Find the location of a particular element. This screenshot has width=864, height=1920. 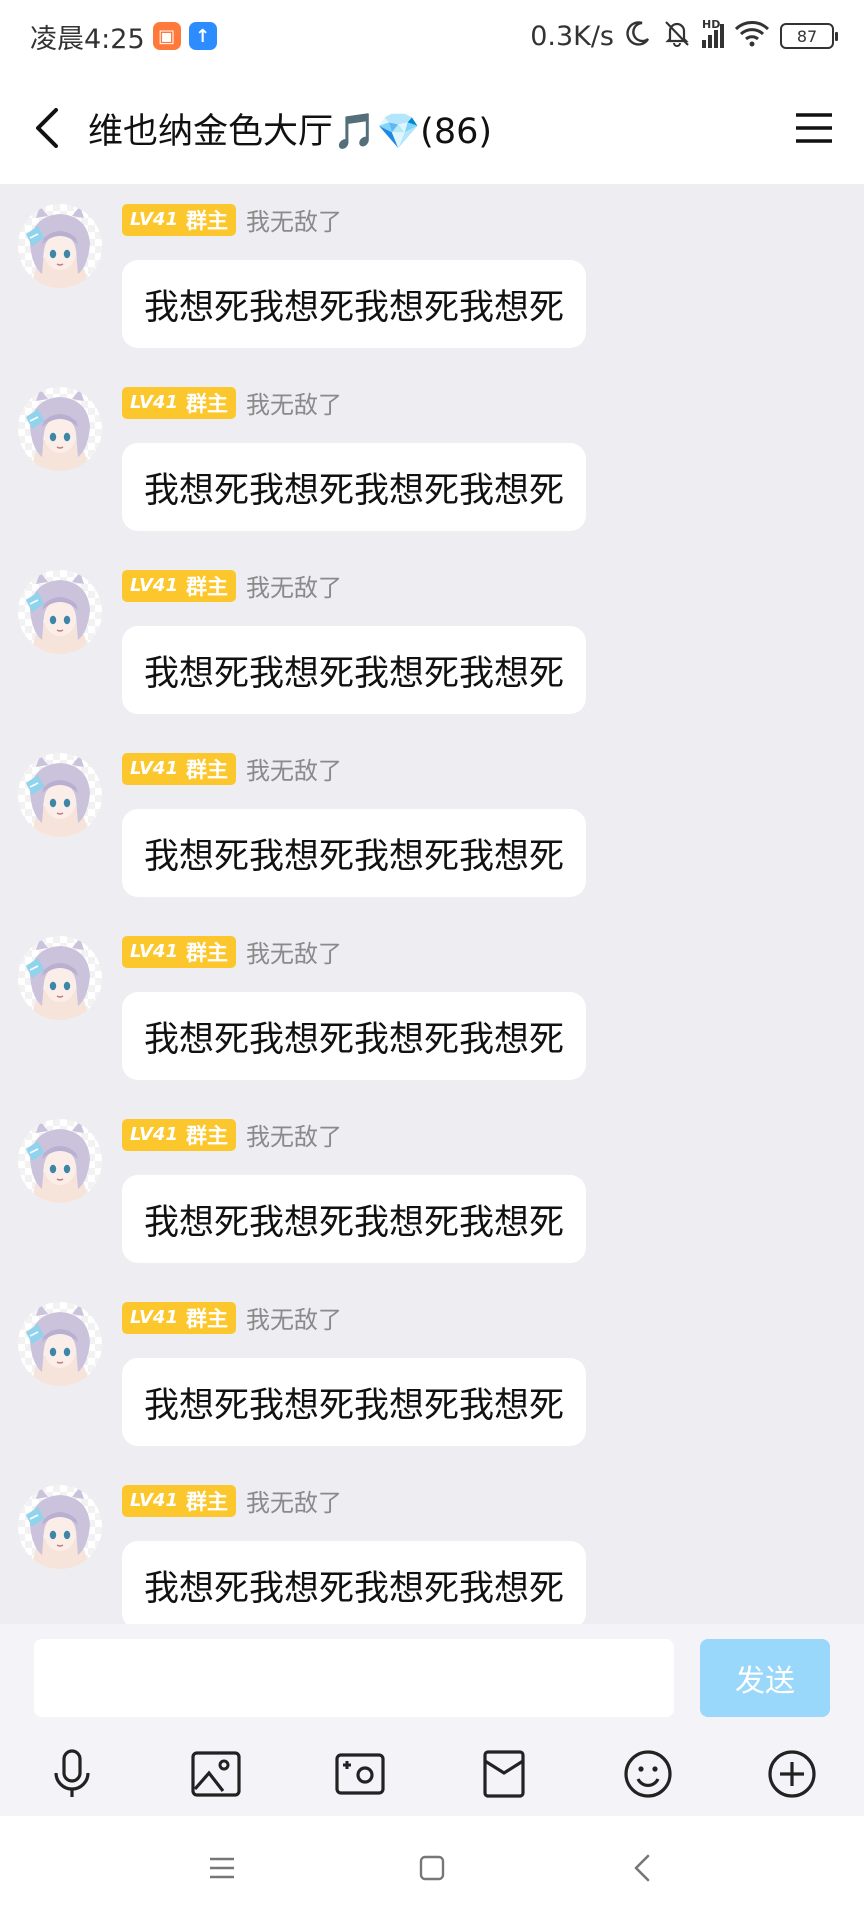

chat-header: 维也纳金色大厅🎵💎(86) is located at coordinates (432, 128).